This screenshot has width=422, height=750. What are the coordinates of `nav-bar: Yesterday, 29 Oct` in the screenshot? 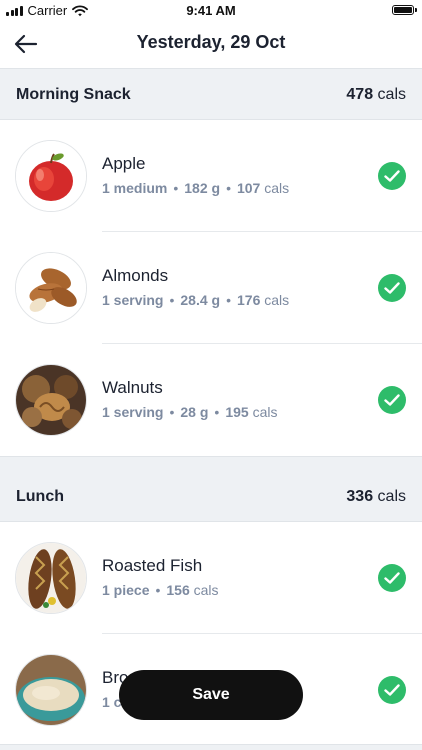 It's located at (211, 44).